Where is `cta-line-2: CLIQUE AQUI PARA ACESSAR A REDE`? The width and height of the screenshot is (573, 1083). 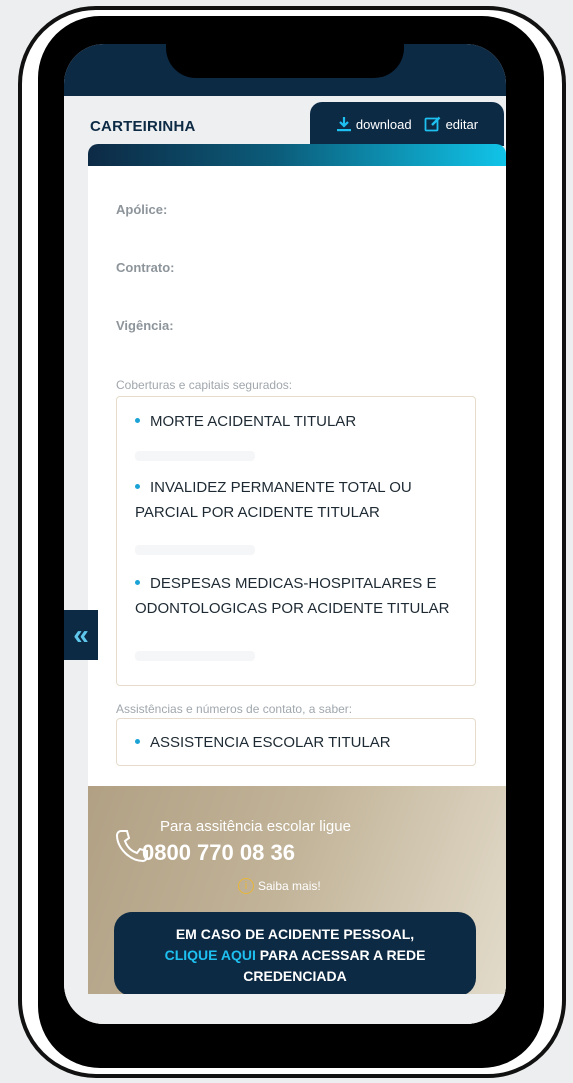 cta-line-2: CLIQUE AQUI PARA ACESSAR A REDE is located at coordinates (295, 955).